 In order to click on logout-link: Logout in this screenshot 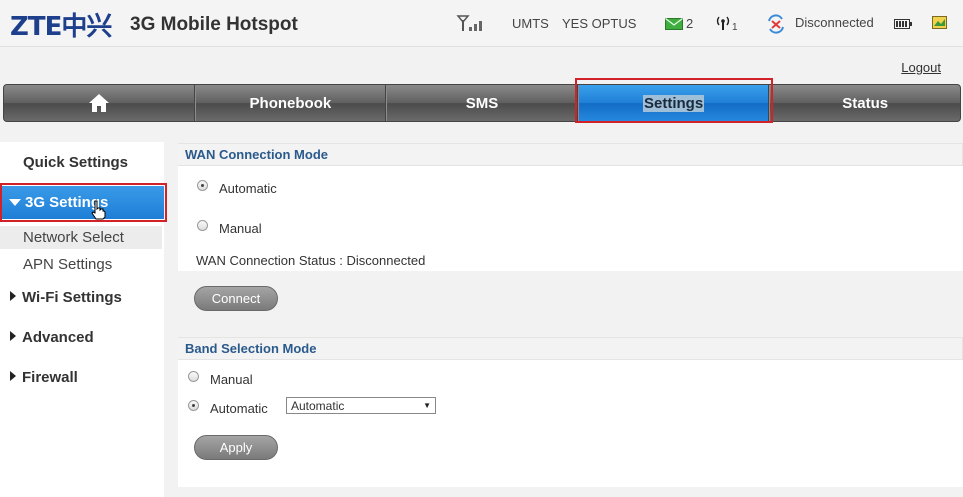, I will do `click(921, 67)`.